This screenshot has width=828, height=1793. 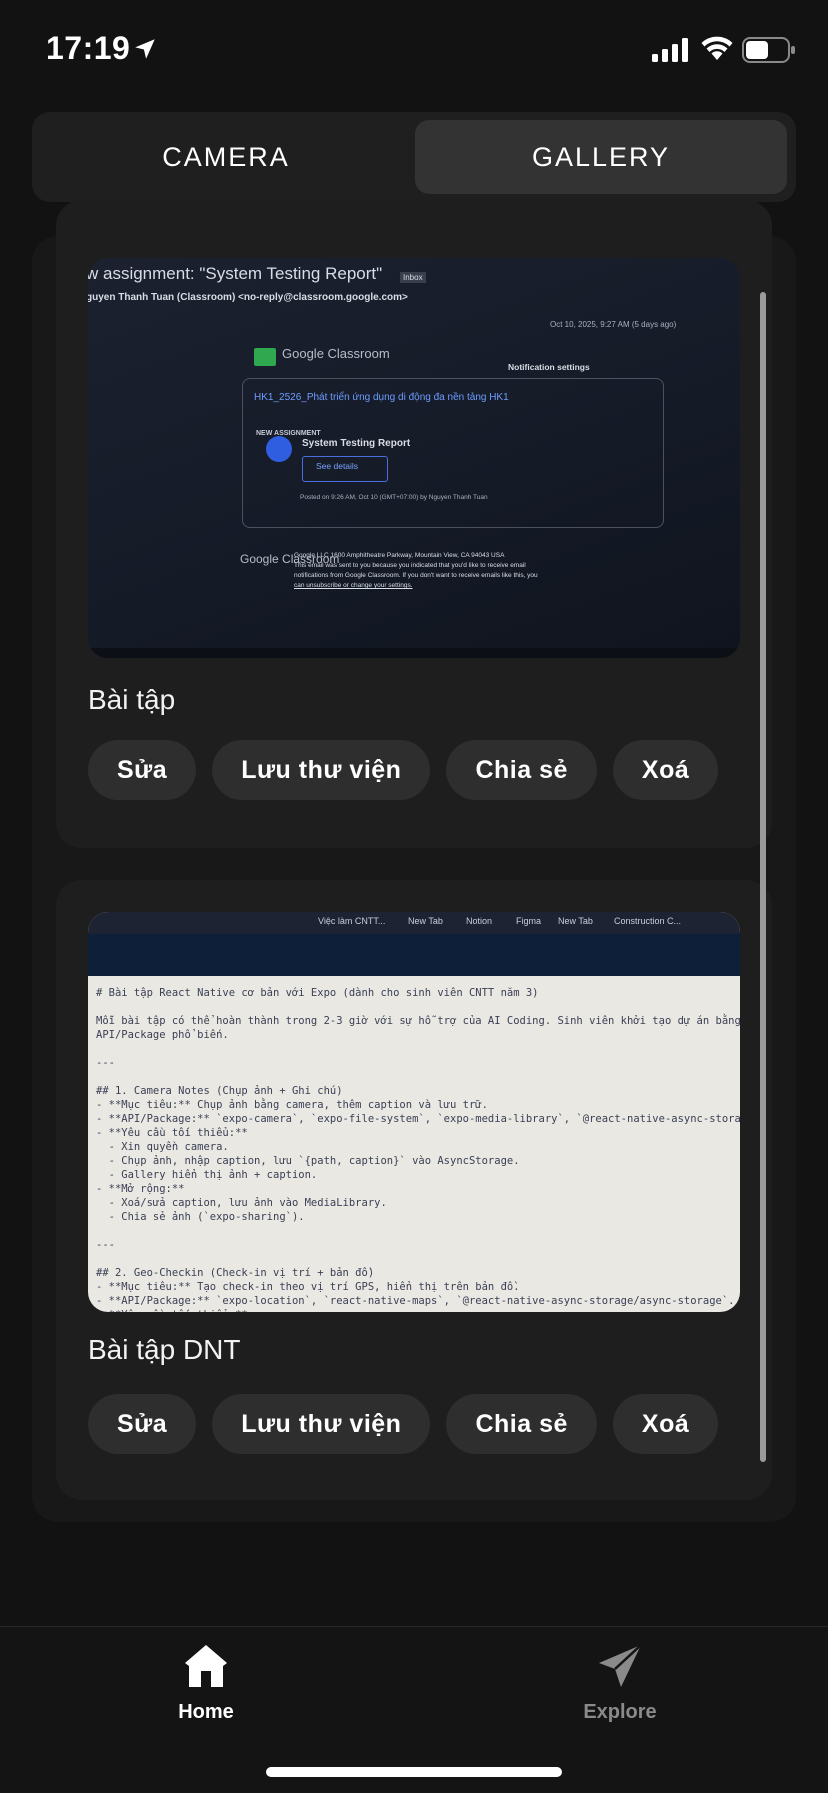 What do you see at coordinates (265, 357) in the screenshot?
I see `google-classroom-logo-icon` at bounding box center [265, 357].